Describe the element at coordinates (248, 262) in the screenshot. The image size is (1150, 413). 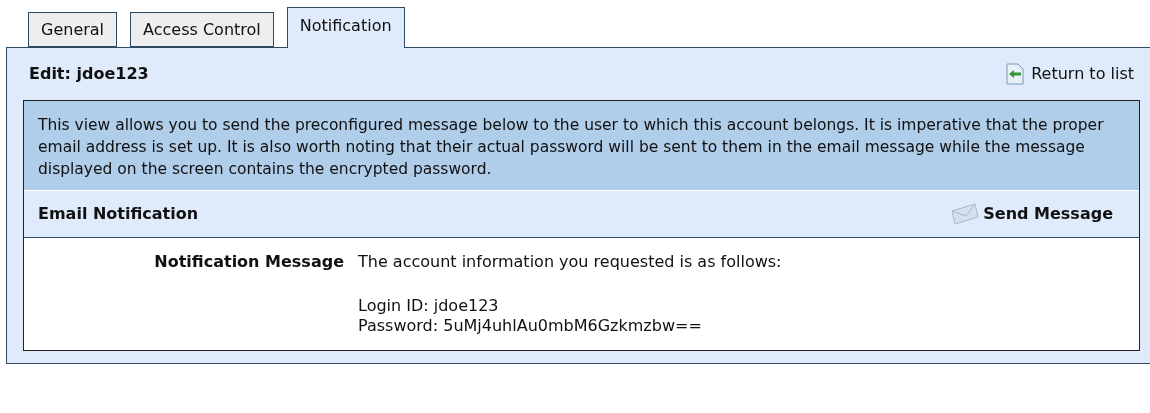
I see `field-label: Notification Message` at that location.